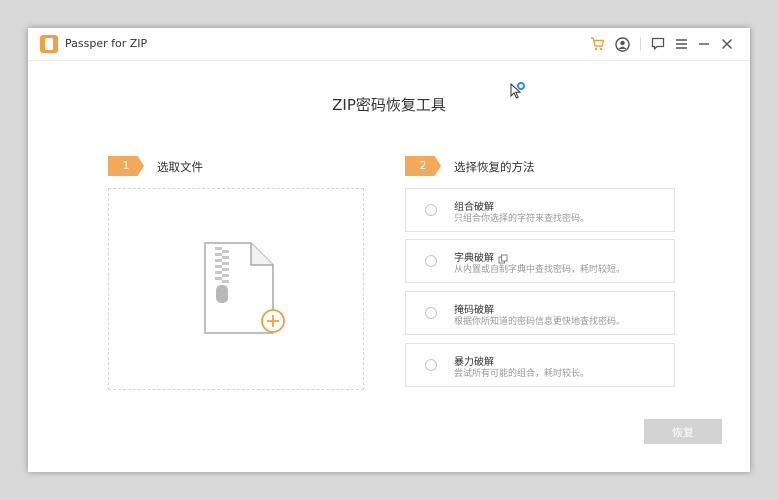 This screenshot has width=778, height=500. Describe the element at coordinates (640, 44) in the screenshot. I see `title-bar-separator` at that location.